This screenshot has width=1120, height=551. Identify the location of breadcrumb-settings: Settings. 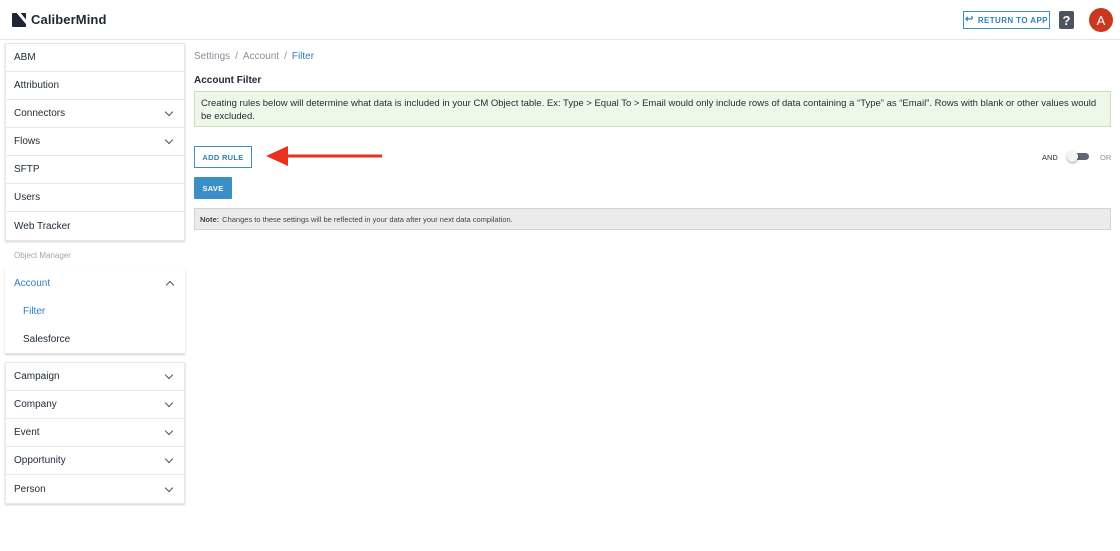
(212, 56).